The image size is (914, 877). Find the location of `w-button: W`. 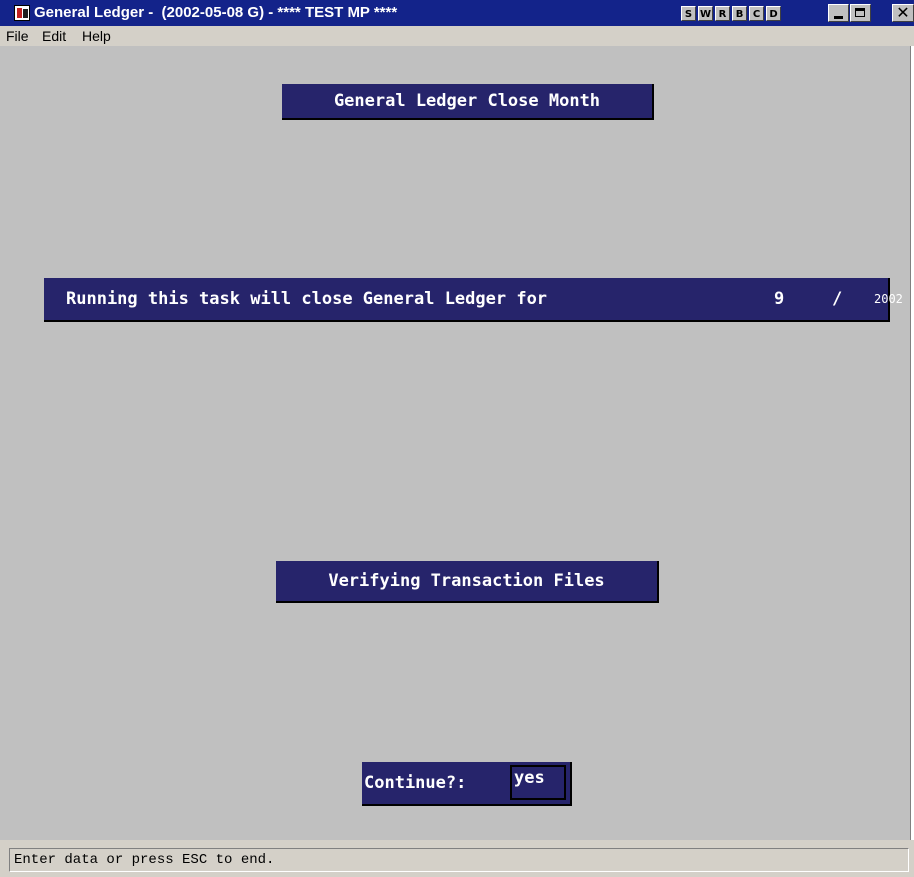

w-button: W is located at coordinates (705, 13).